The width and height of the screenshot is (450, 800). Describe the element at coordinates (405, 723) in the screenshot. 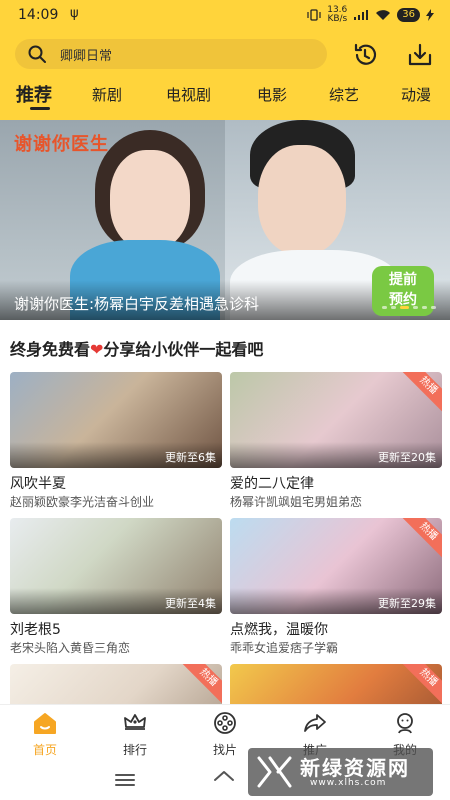

I see `profile-icon` at that location.